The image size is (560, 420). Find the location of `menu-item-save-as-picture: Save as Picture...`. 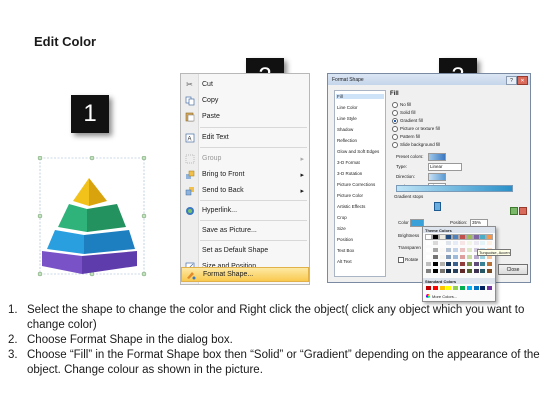

menu-item-save-as-picture: Save as Picture... is located at coordinates (245, 230).